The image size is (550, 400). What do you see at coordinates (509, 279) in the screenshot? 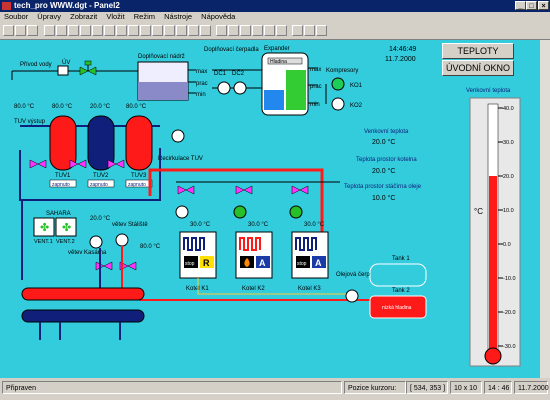
I see `thermometer-tick-label: -10.0` at bounding box center [509, 279].